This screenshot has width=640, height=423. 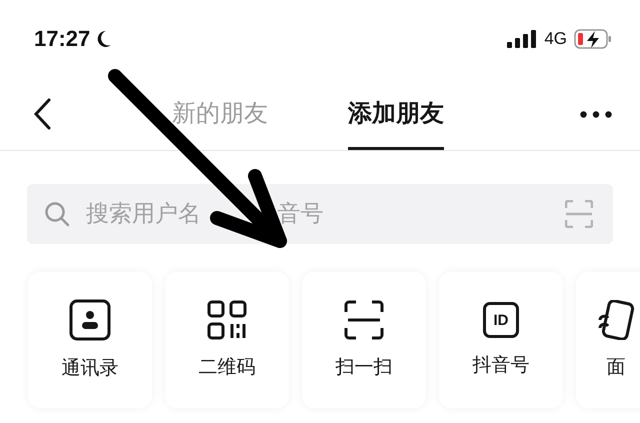 I want to click on status-time: 17:27, so click(x=62, y=39).